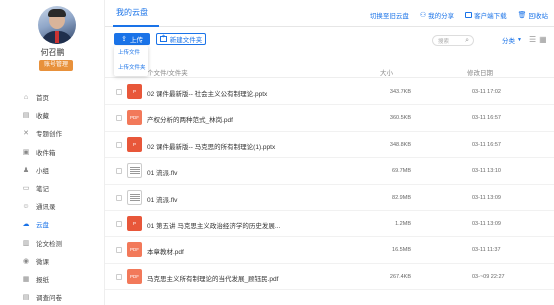 The height and width of the screenshot is (305, 554). What do you see at coordinates (401, 250) in the screenshot?
I see `file-size: 16.5MB` at bounding box center [401, 250].